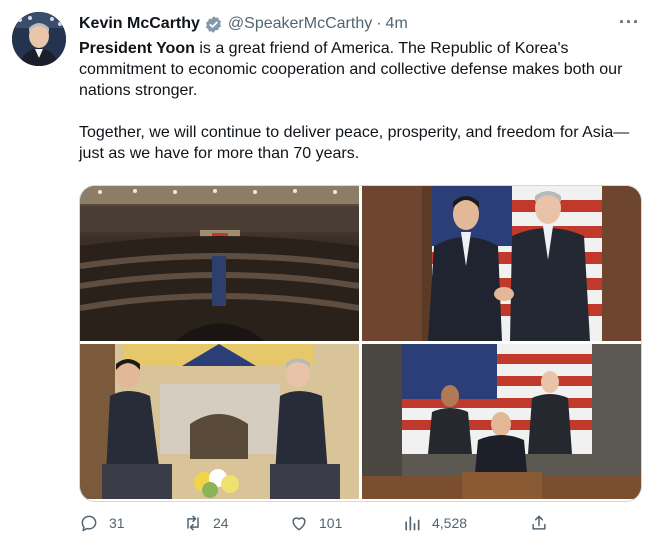 The width and height of the screenshot is (658, 547). What do you see at coordinates (219, 263) in the screenshot?
I see `house-chamber-photo` at bounding box center [219, 263].